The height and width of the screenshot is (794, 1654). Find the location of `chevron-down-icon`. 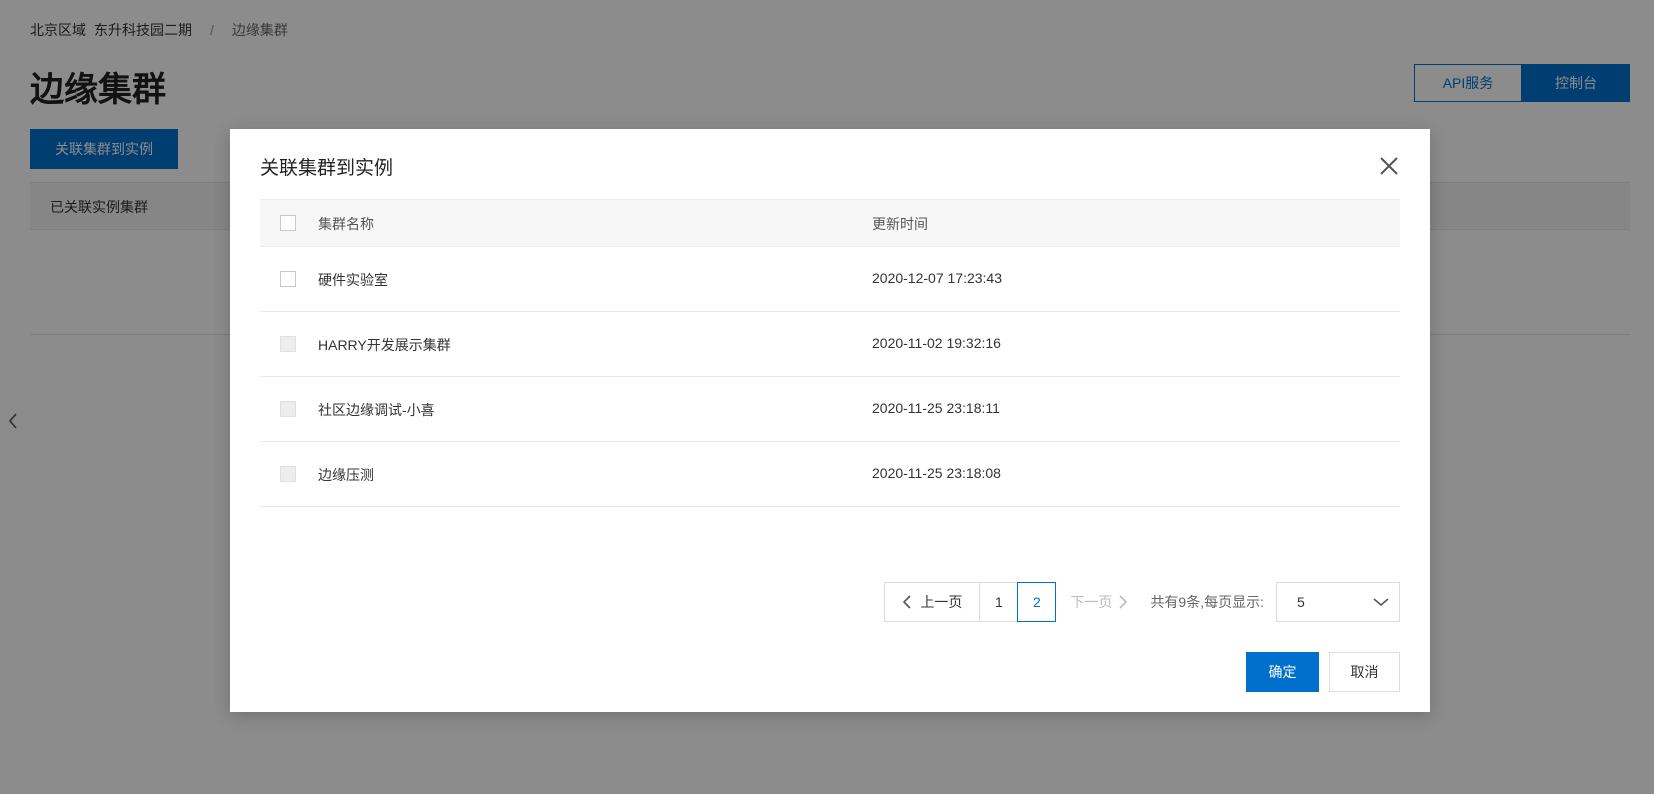

chevron-down-icon is located at coordinates (1381, 602).